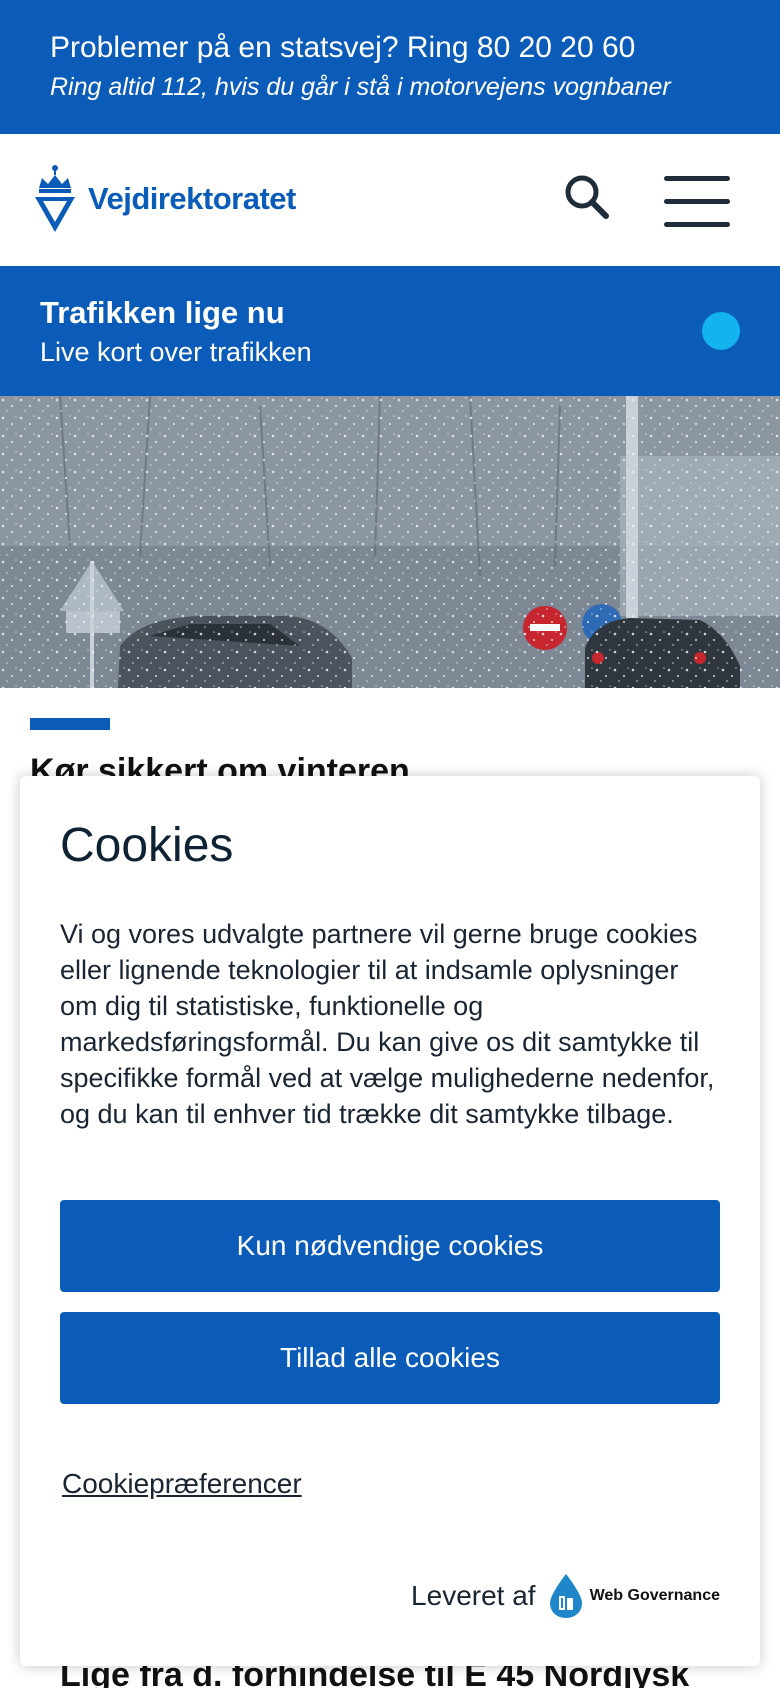 This screenshot has height=1688, width=780. What do you see at coordinates (147, 845) in the screenshot?
I see `cookie-dialog-title: Cookies` at bounding box center [147, 845].